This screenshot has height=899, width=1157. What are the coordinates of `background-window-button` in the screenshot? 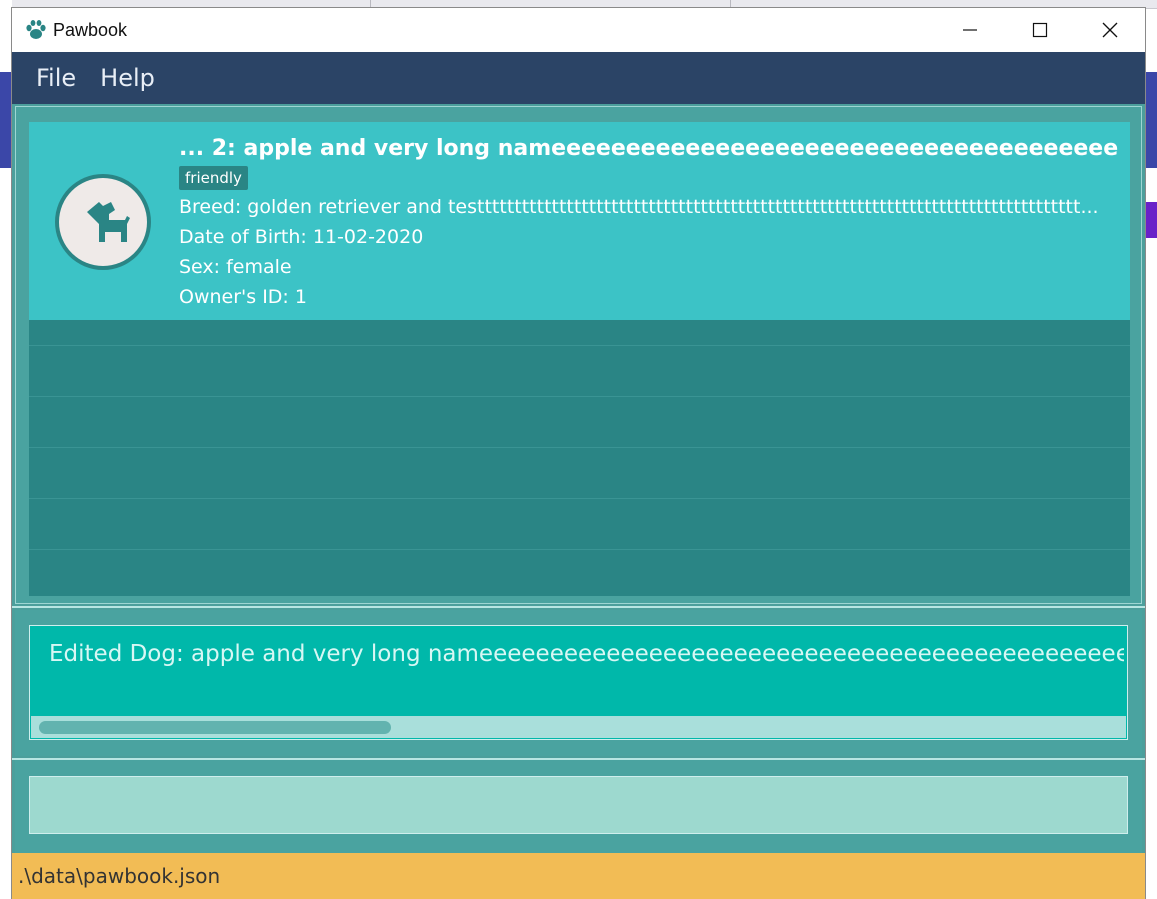 It's located at (1151, 220).